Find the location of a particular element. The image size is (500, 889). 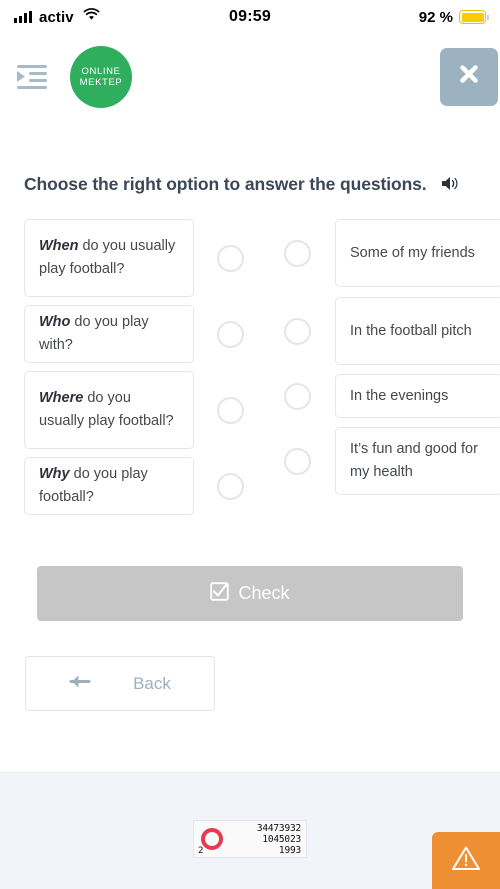

question-keyword: Where is located at coordinates (61, 398).